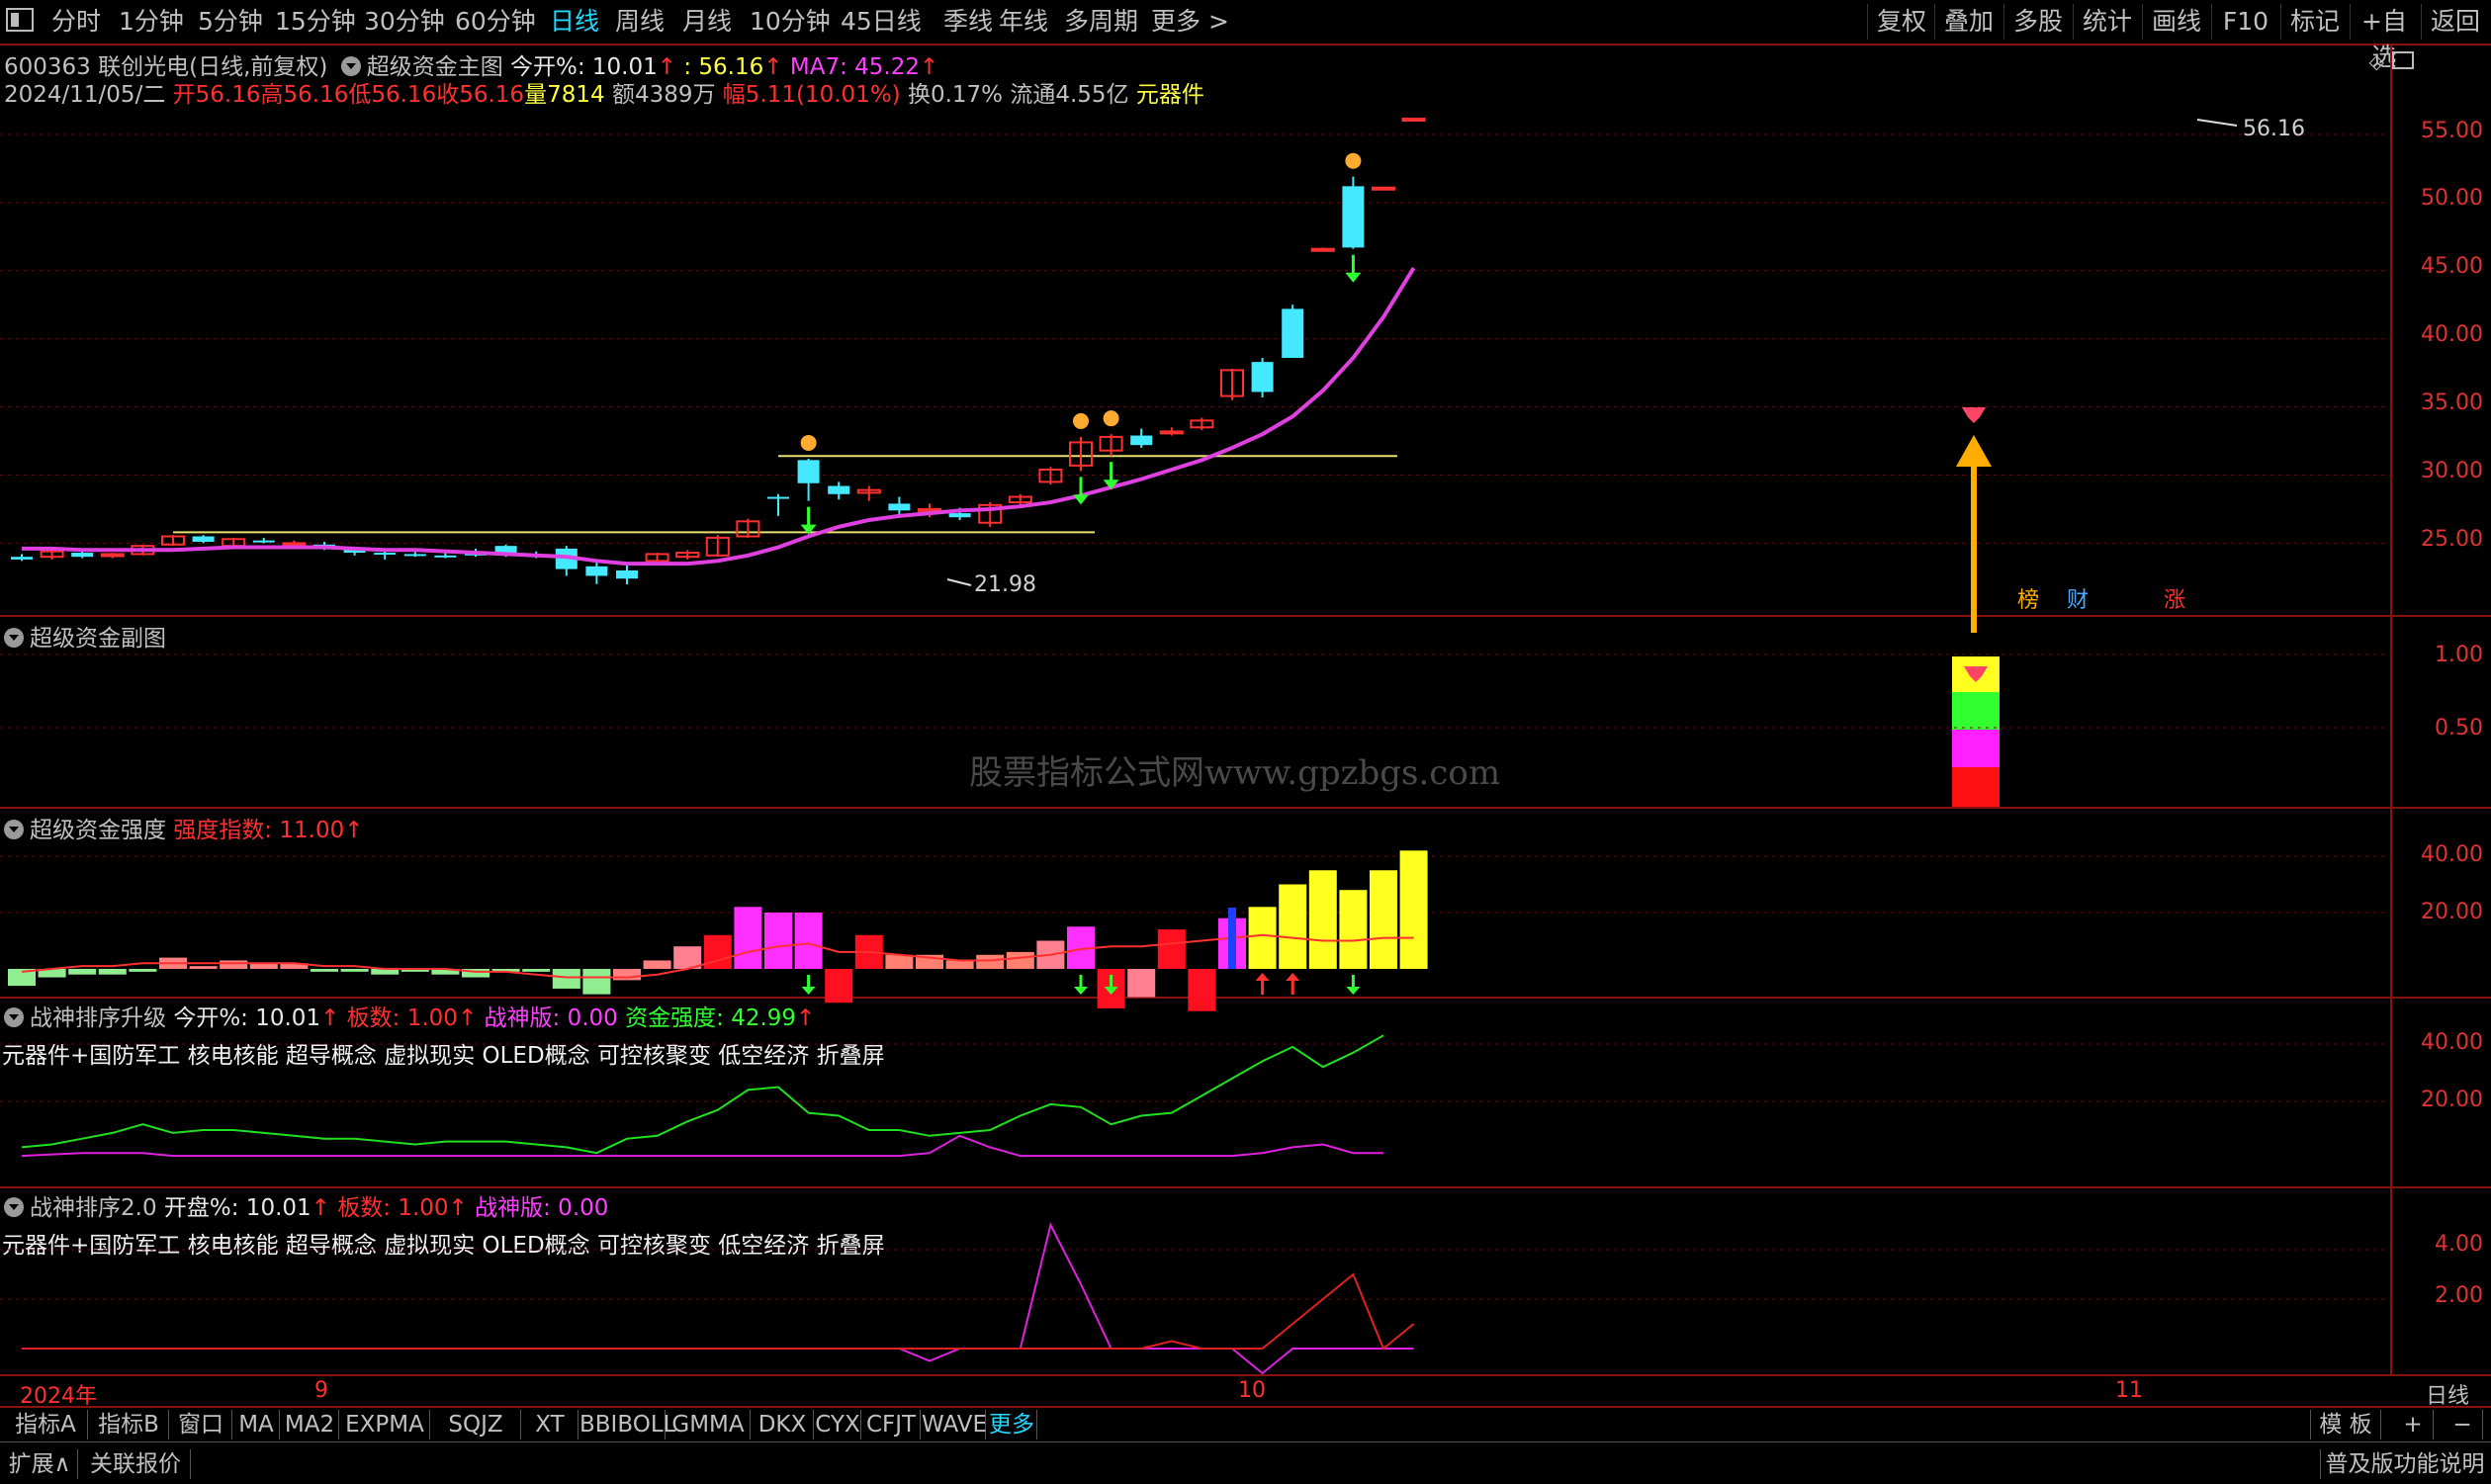 This screenshot has width=2491, height=1484. I want to click on high-mark-pointer, so click(2217, 123).